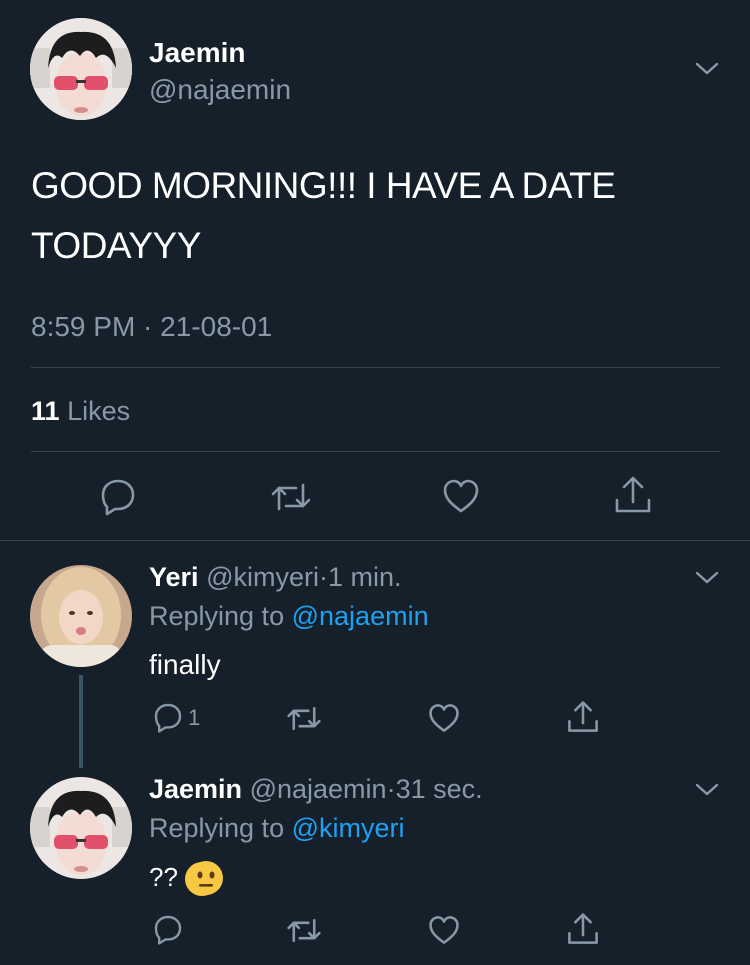  I want to click on replying-to: Replying to @najaemin, so click(289, 616).